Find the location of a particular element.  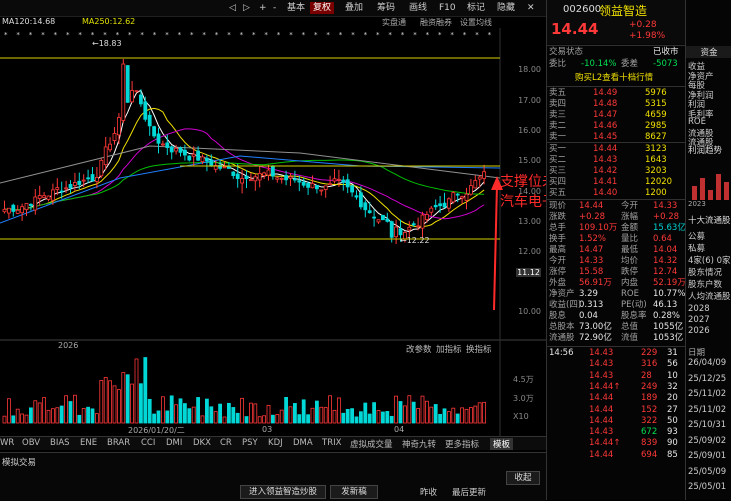

tab-wr: WR is located at coordinates (7, 443).